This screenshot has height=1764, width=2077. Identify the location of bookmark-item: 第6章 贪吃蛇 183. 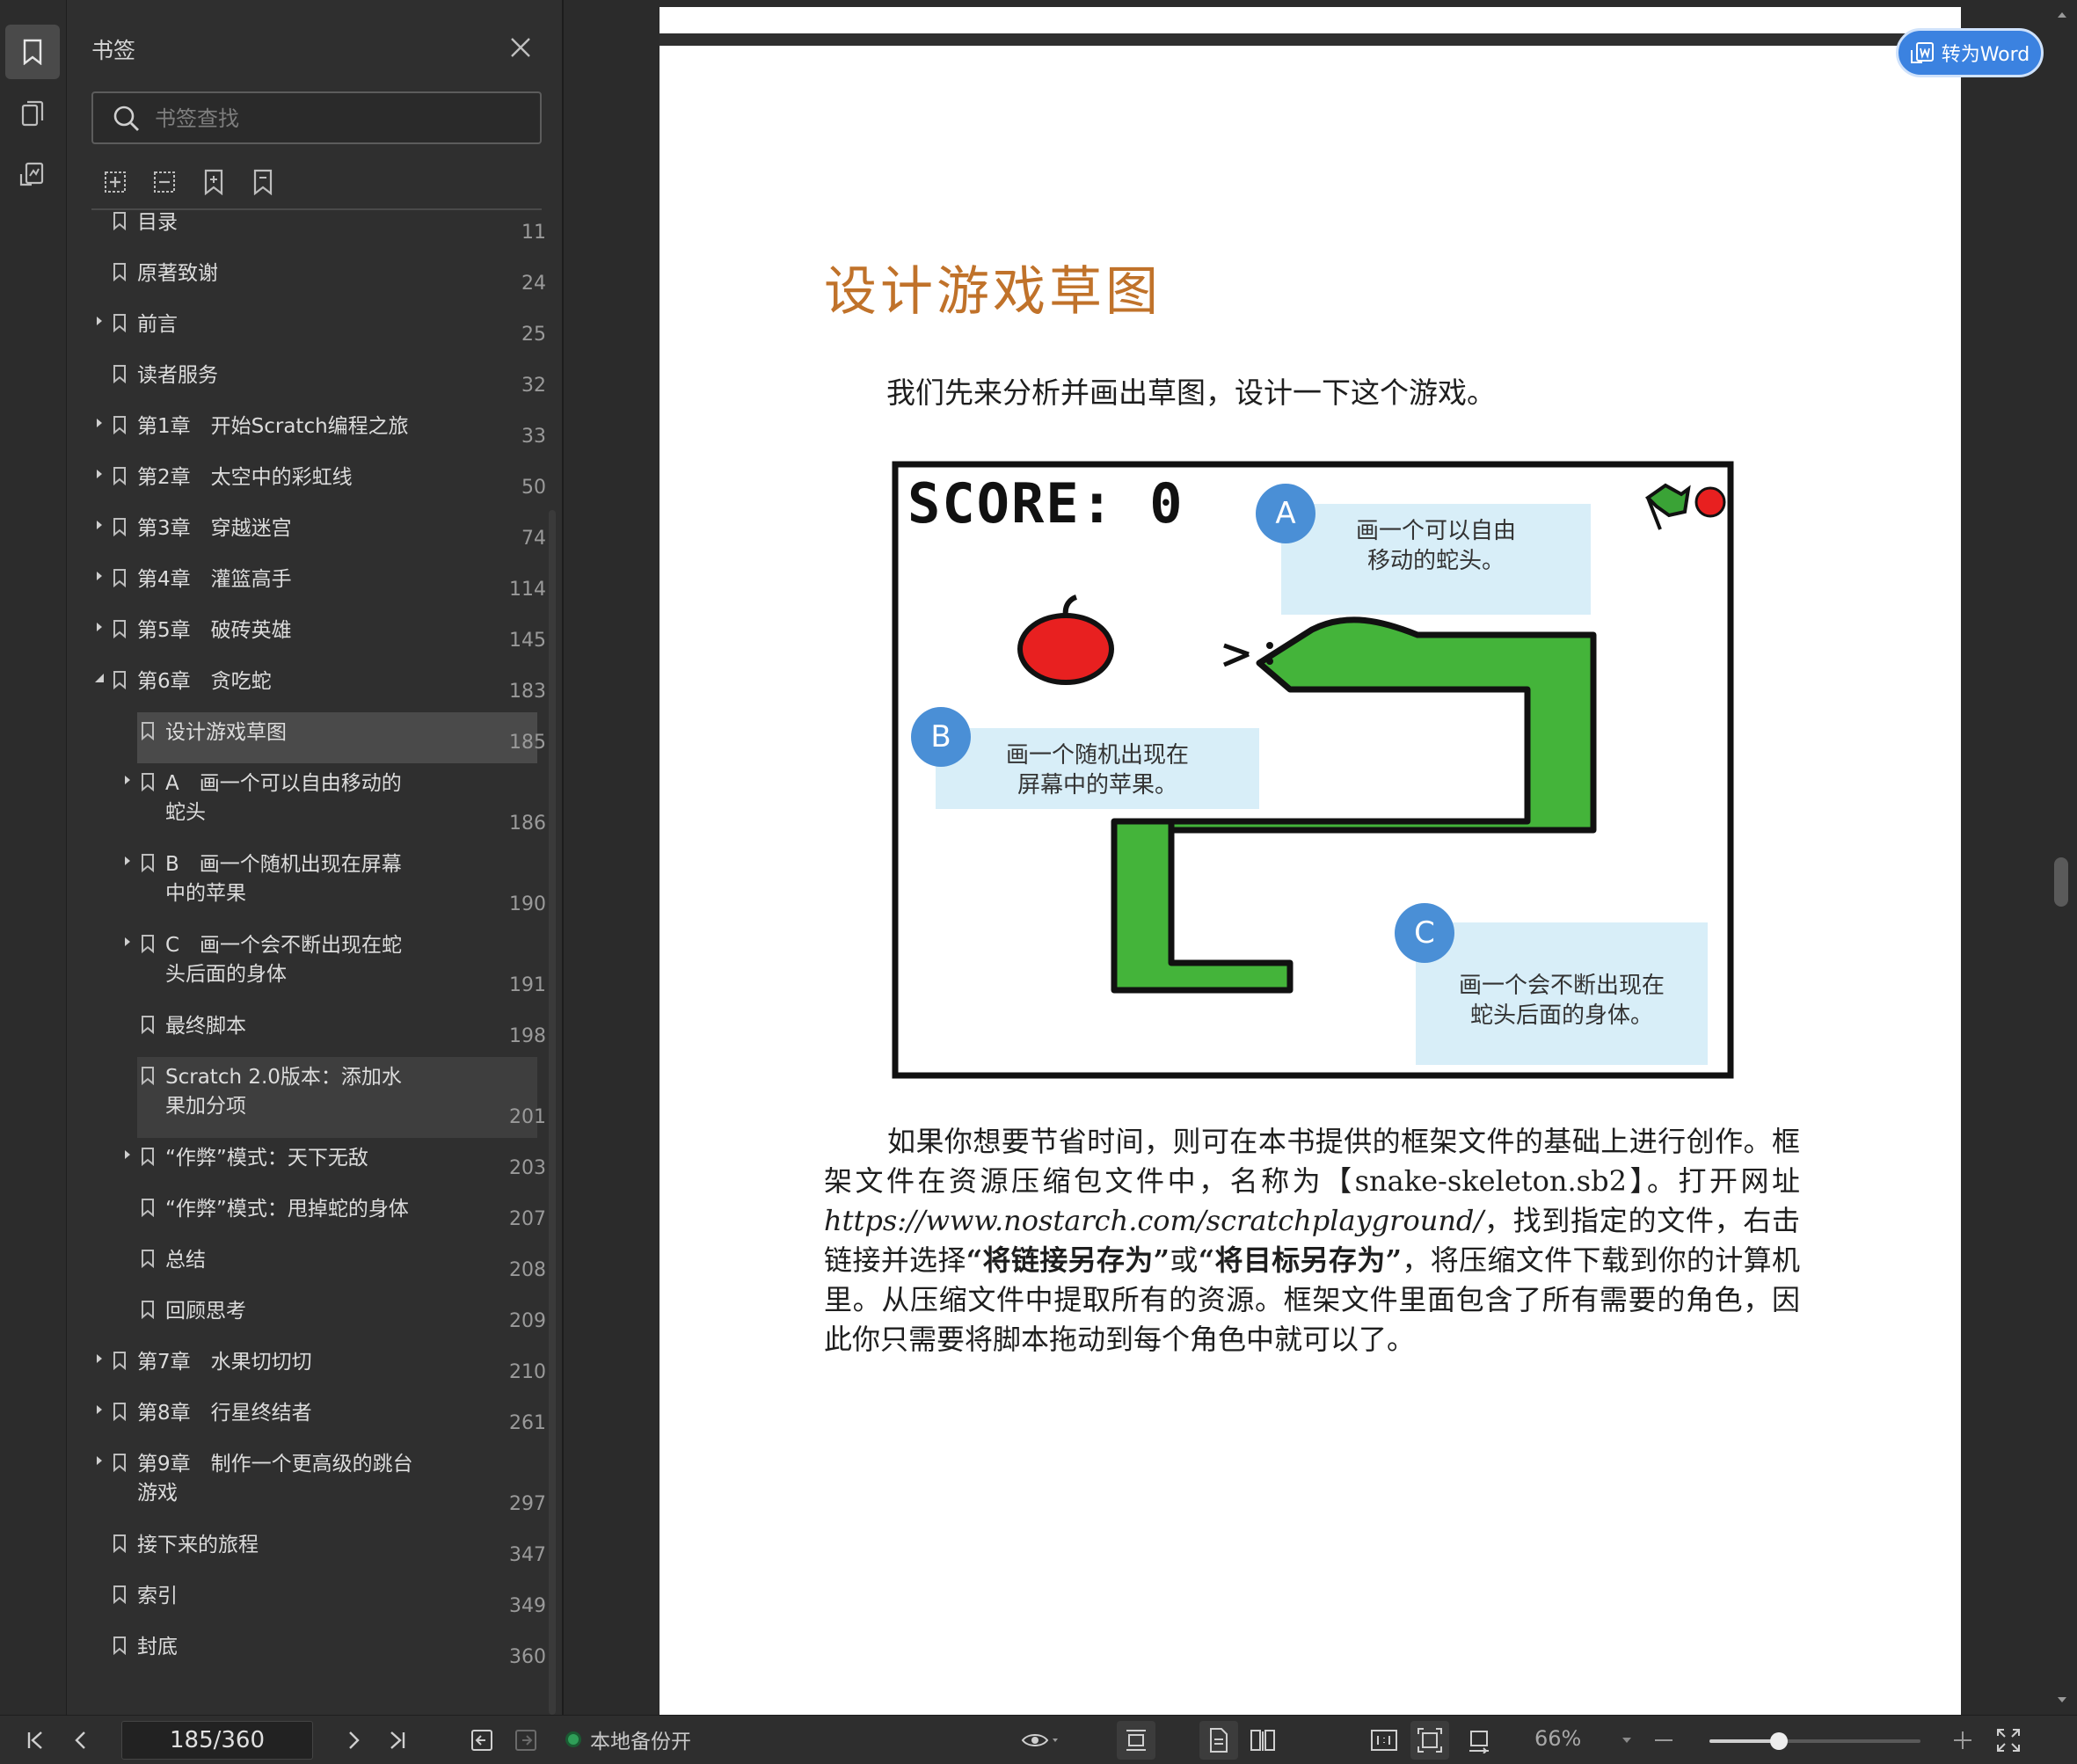
(306, 686).